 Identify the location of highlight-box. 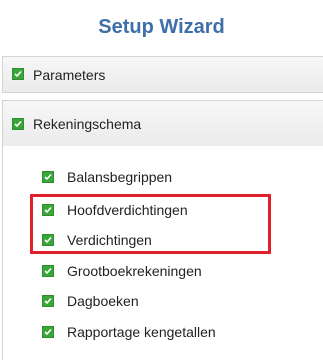
(150, 224).